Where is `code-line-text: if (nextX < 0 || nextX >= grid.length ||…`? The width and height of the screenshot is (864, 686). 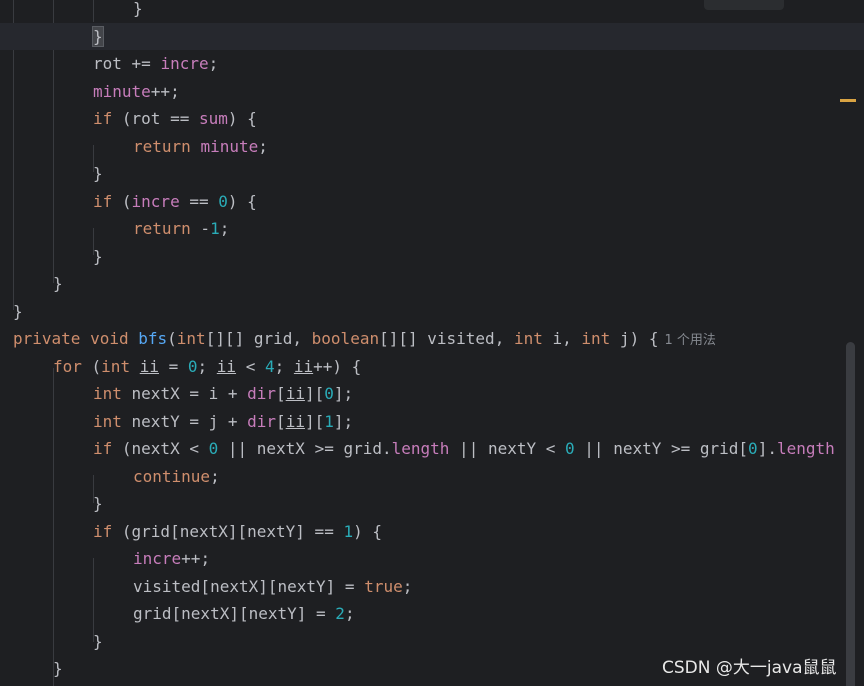
code-line-text: if (nextX < 0 || nextX >= grid.length ||… is located at coordinates (464, 448).